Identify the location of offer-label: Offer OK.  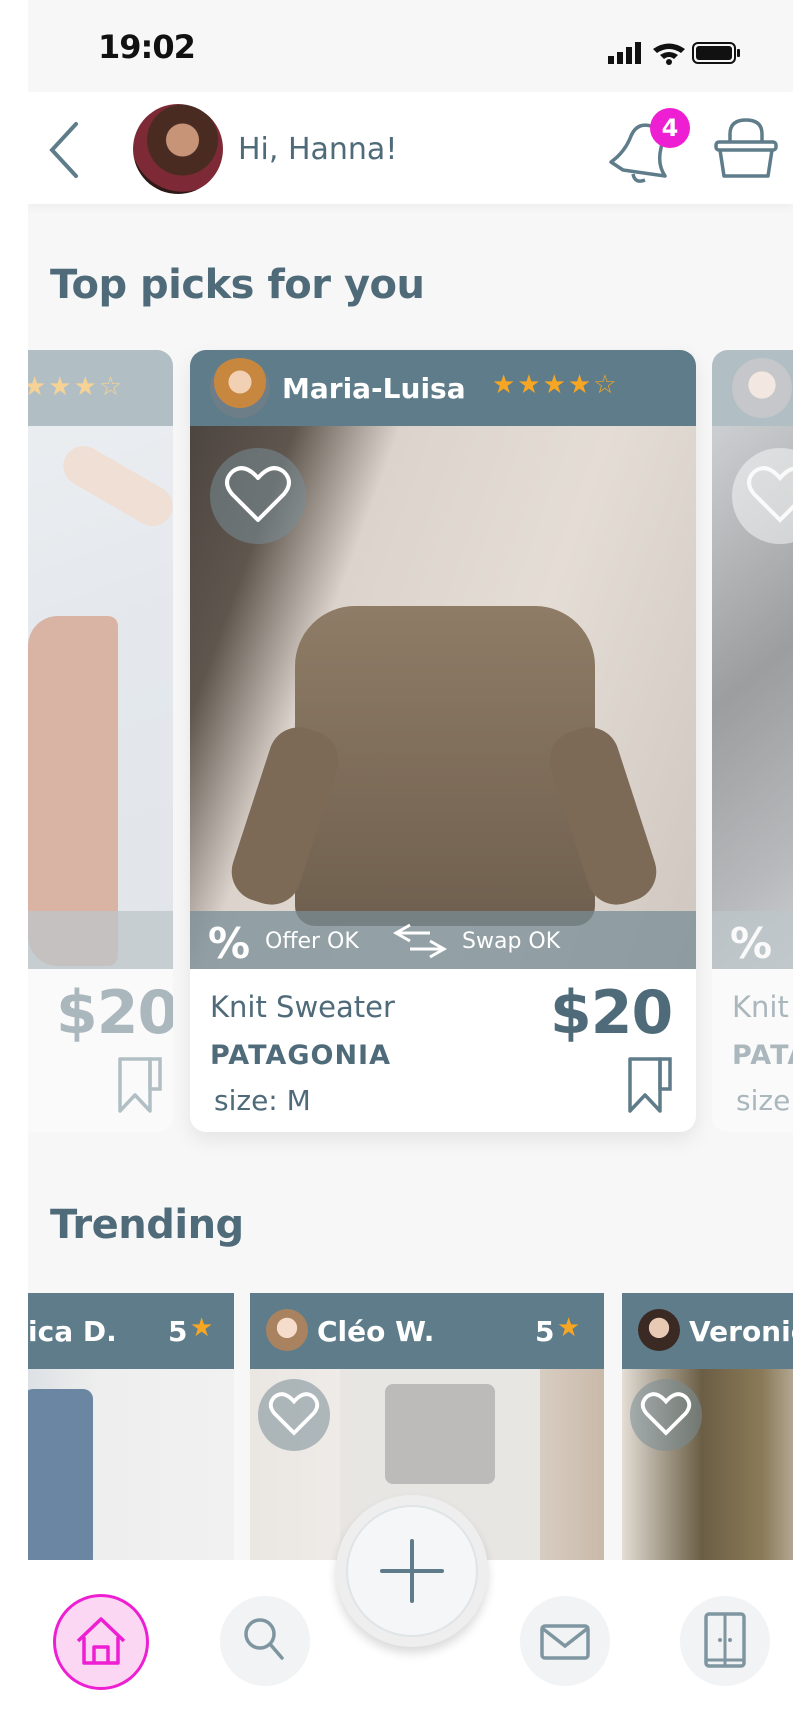
(312, 941).